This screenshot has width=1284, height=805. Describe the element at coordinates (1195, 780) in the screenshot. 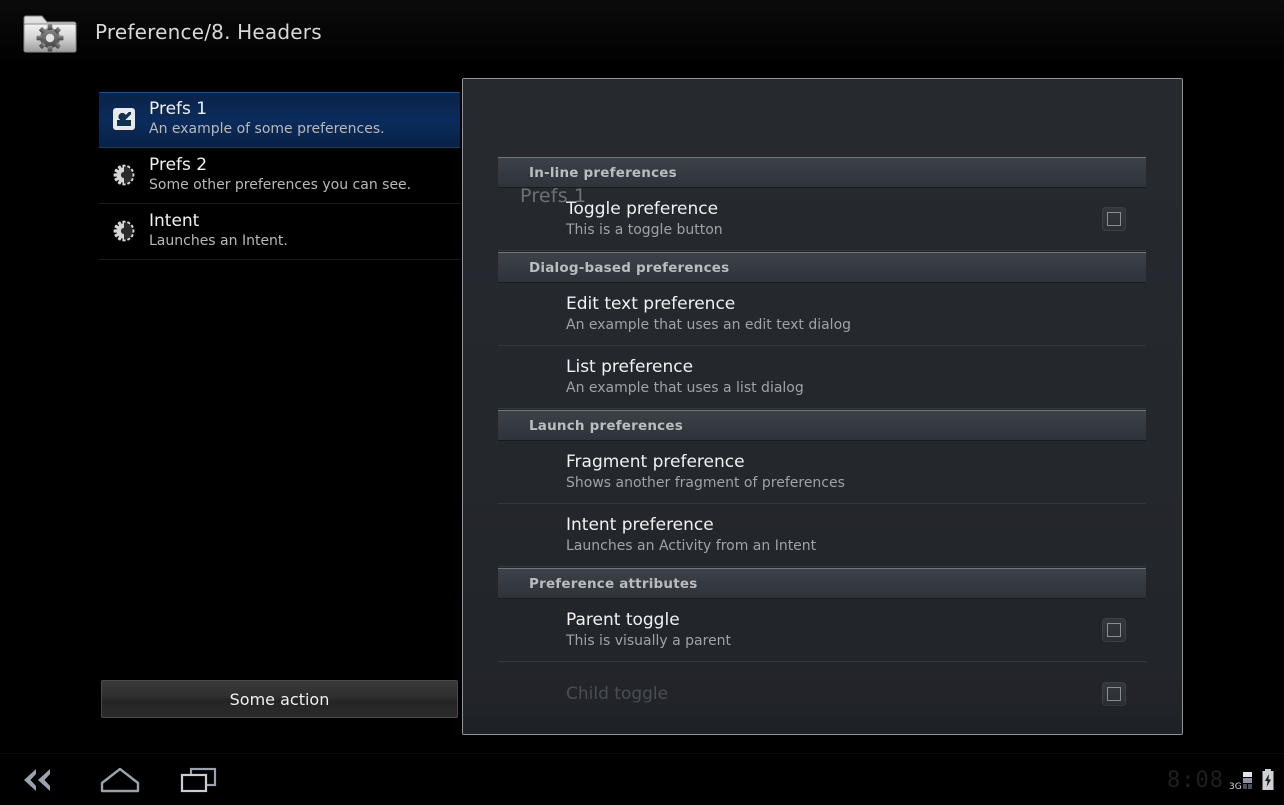

I see `status-clock: 8:08` at that location.